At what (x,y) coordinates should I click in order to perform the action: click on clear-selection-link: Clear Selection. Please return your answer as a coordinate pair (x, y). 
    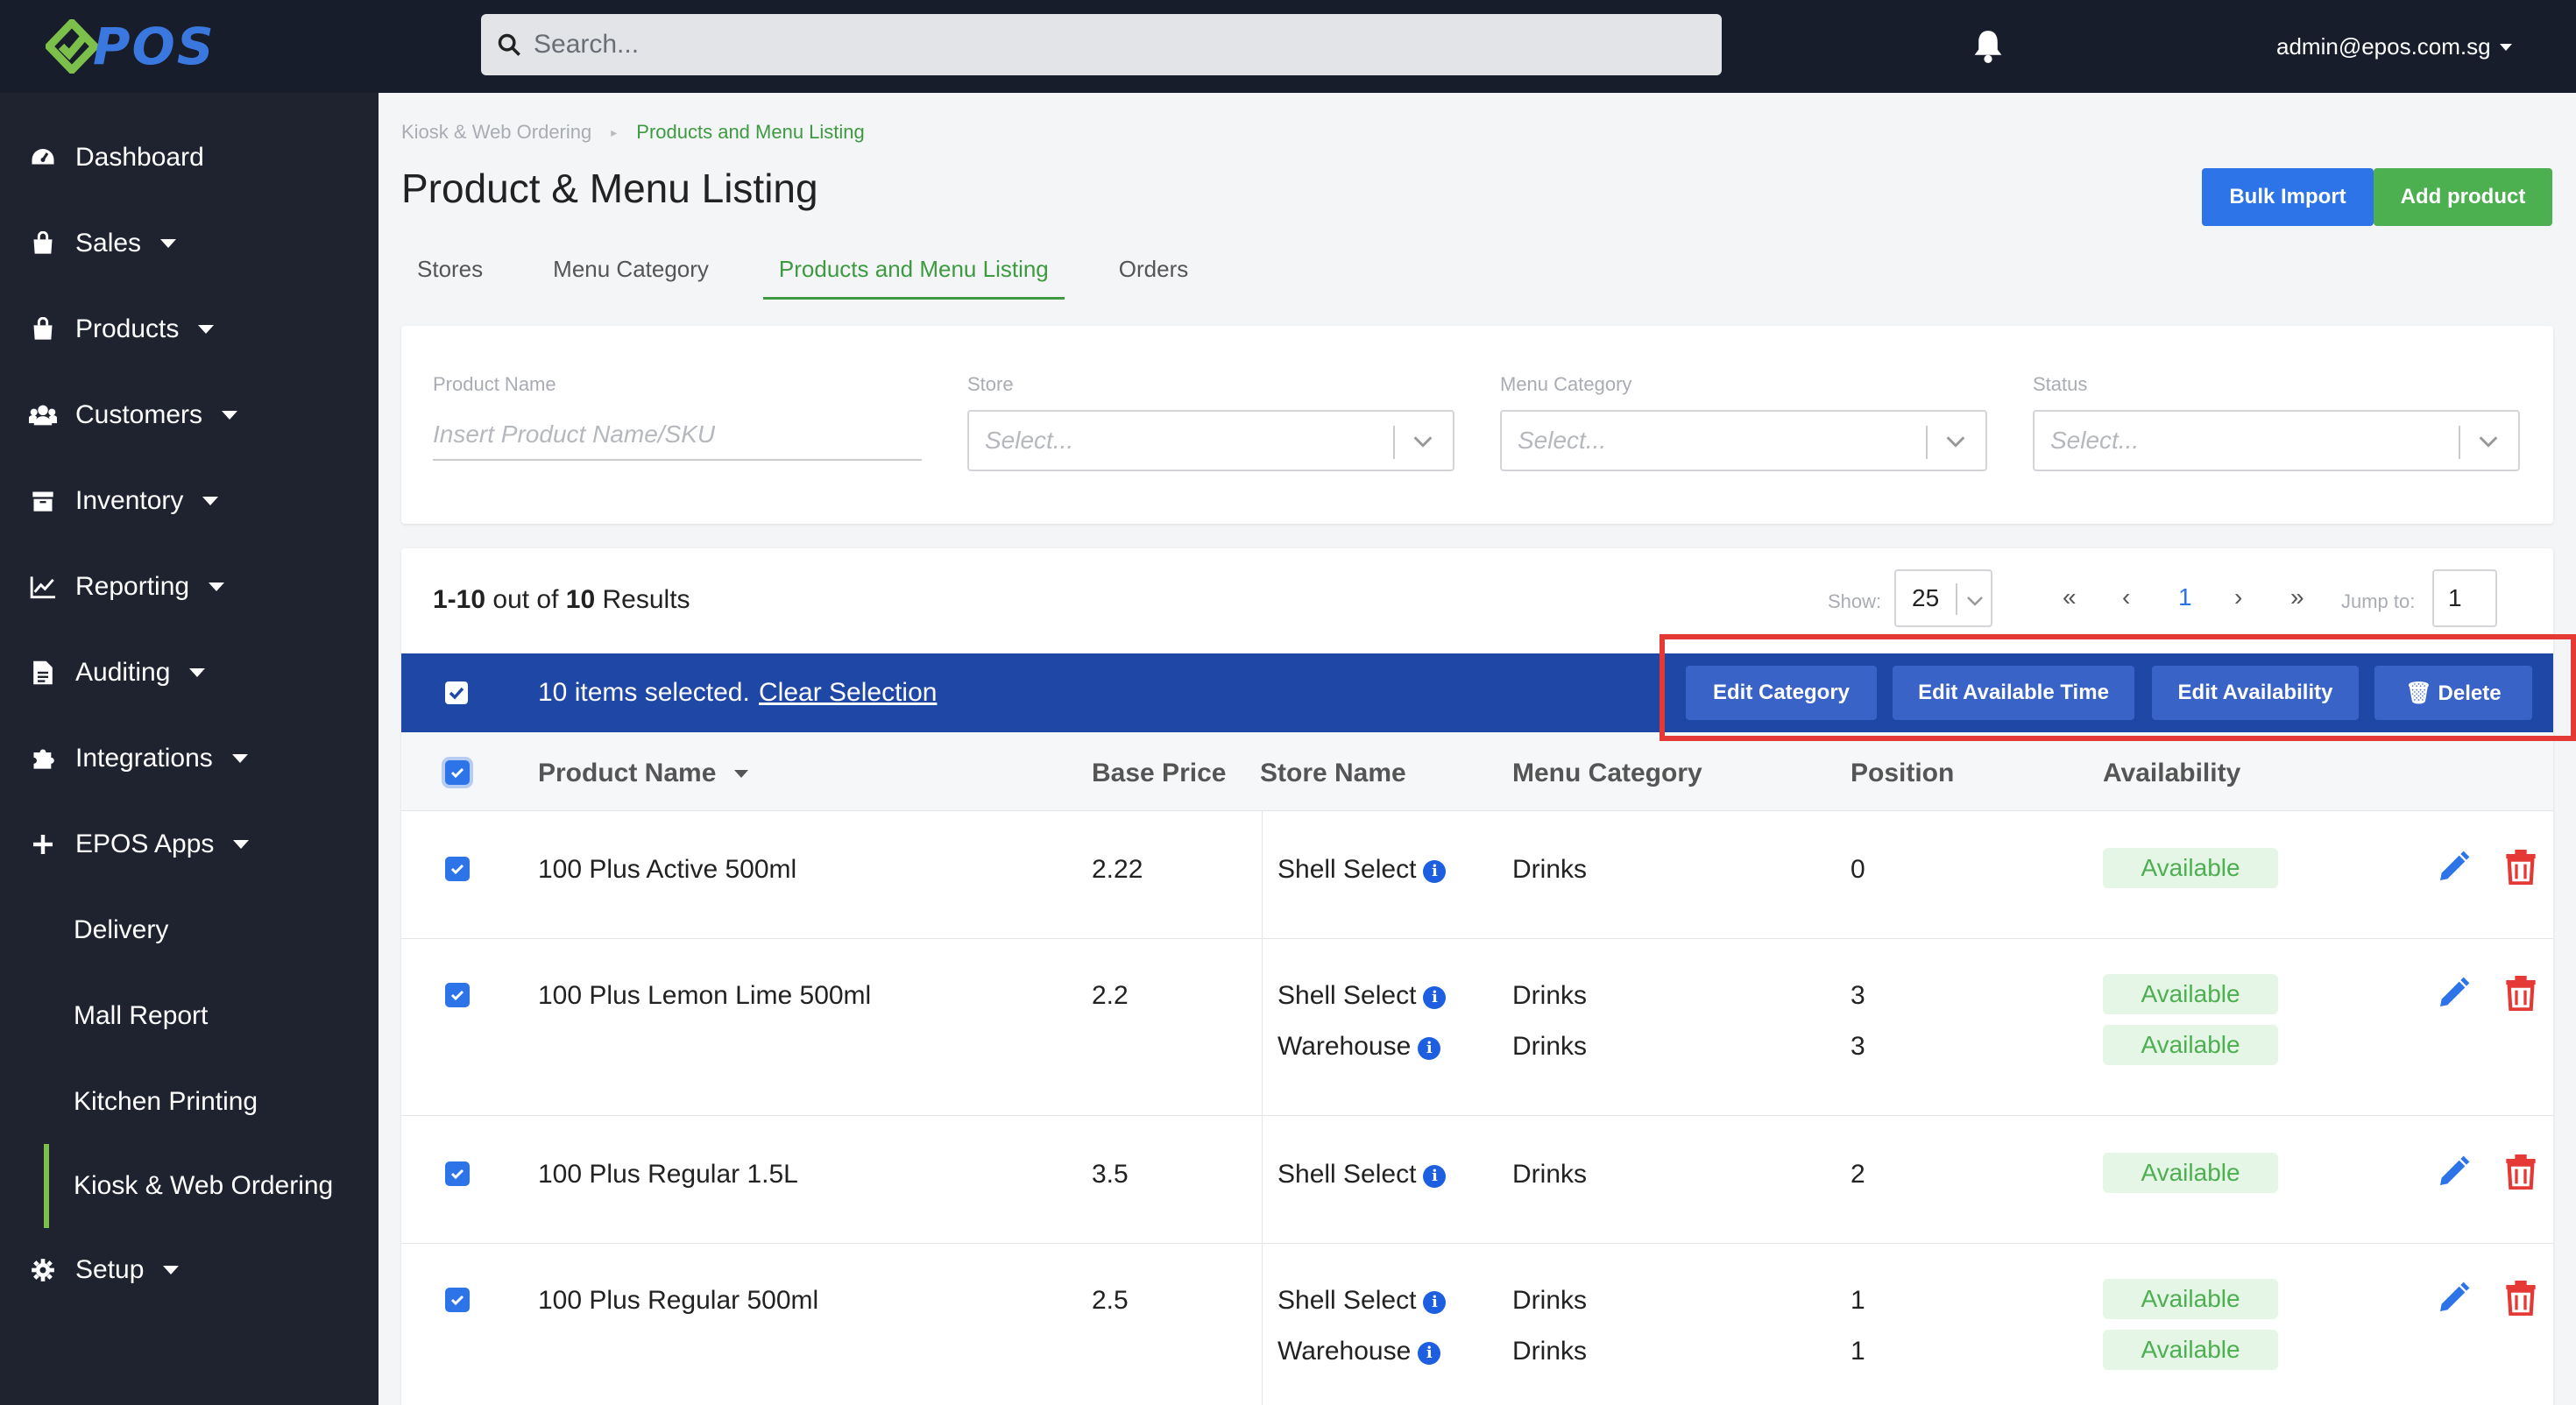
    Looking at the image, I should click on (848, 693).